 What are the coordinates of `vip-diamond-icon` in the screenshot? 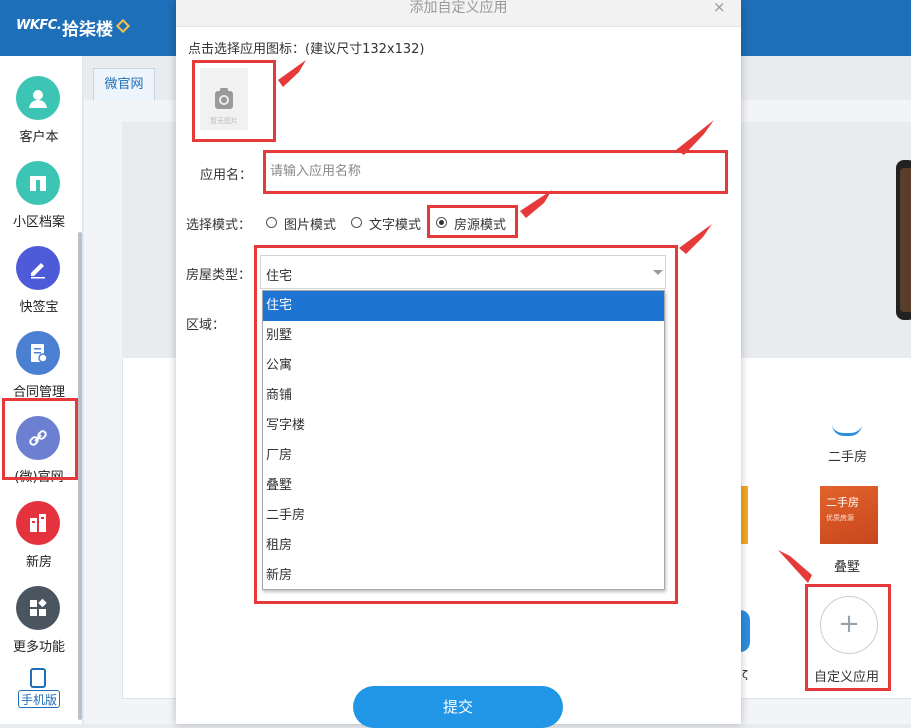 It's located at (123, 26).